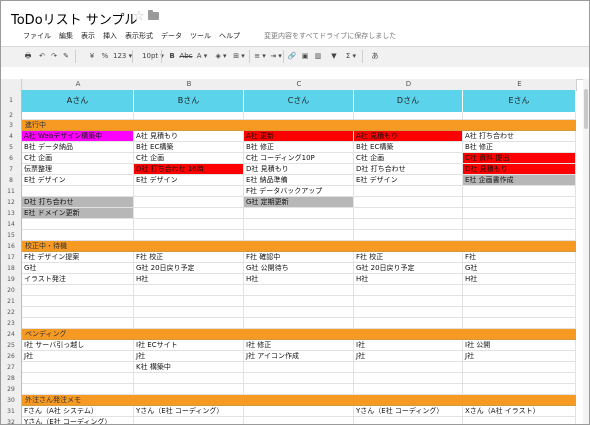  What do you see at coordinates (202, 56) in the screenshot?
I see `text-color-icon: A ▾` at bounding box center [202, 56].